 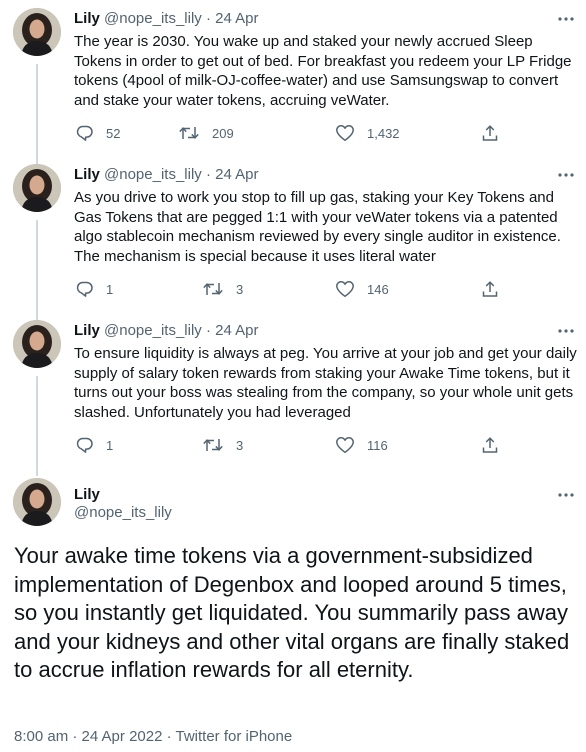 I want to click on like-count: 146, so click(x=378, y=289).